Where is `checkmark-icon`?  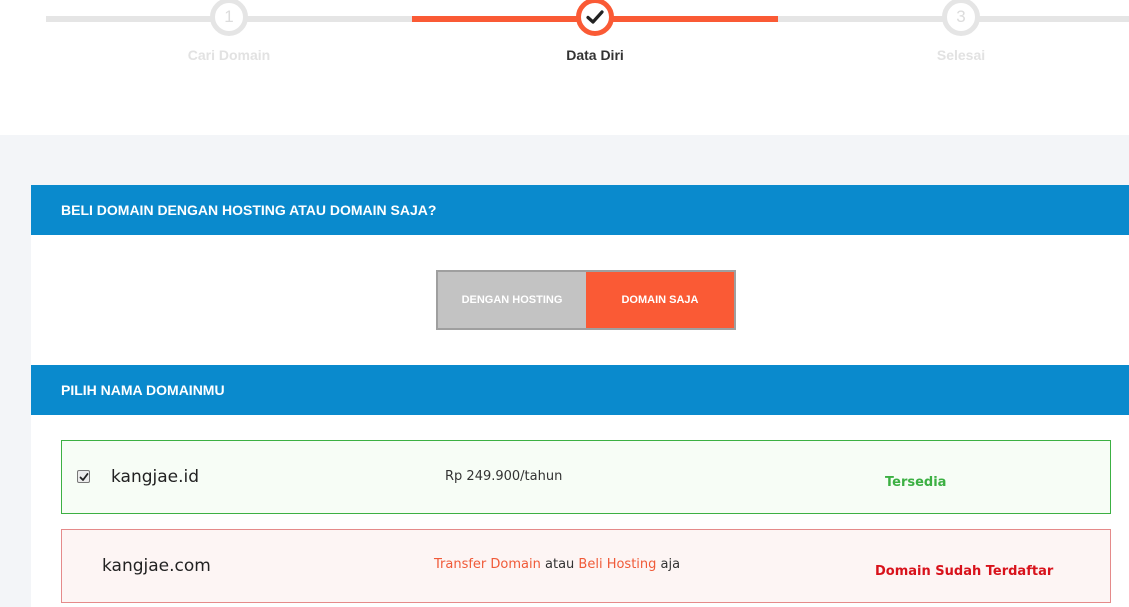
checkmark-icon is located at coordinates (83, 476).